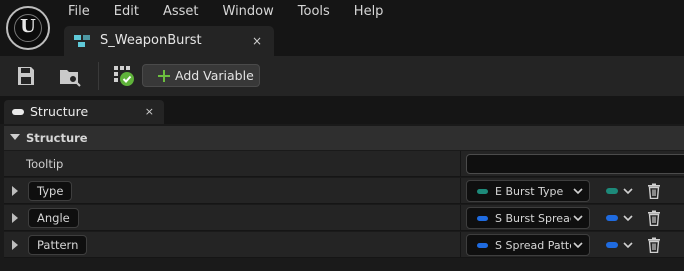 The height and width of the screenshot is (271, 684). Describe the element at coordinates (344, 138) in the screenshot. I see `category-header: Structure` at that location.